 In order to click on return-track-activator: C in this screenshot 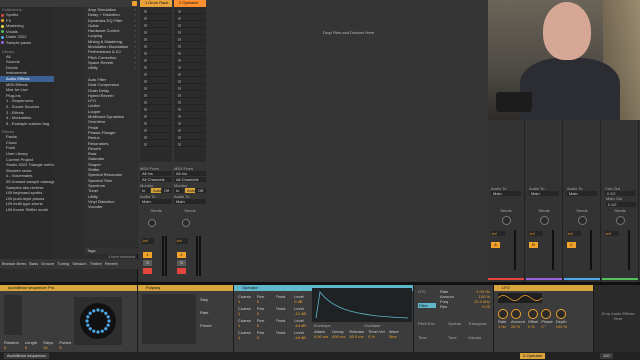, I will do `click(571, 245)`.